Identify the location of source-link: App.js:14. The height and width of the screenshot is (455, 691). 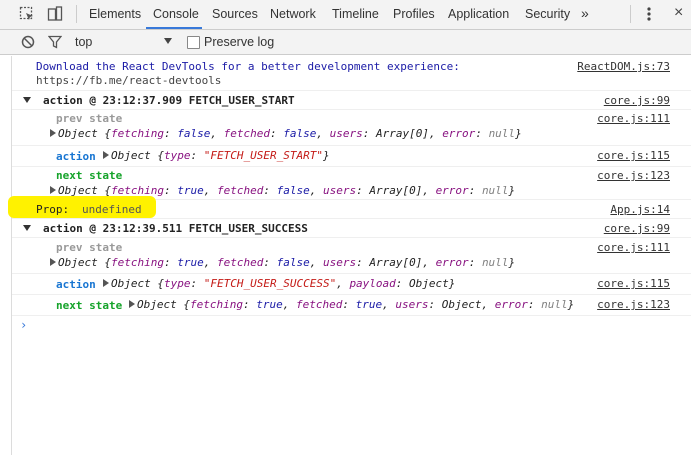
(640, 209).